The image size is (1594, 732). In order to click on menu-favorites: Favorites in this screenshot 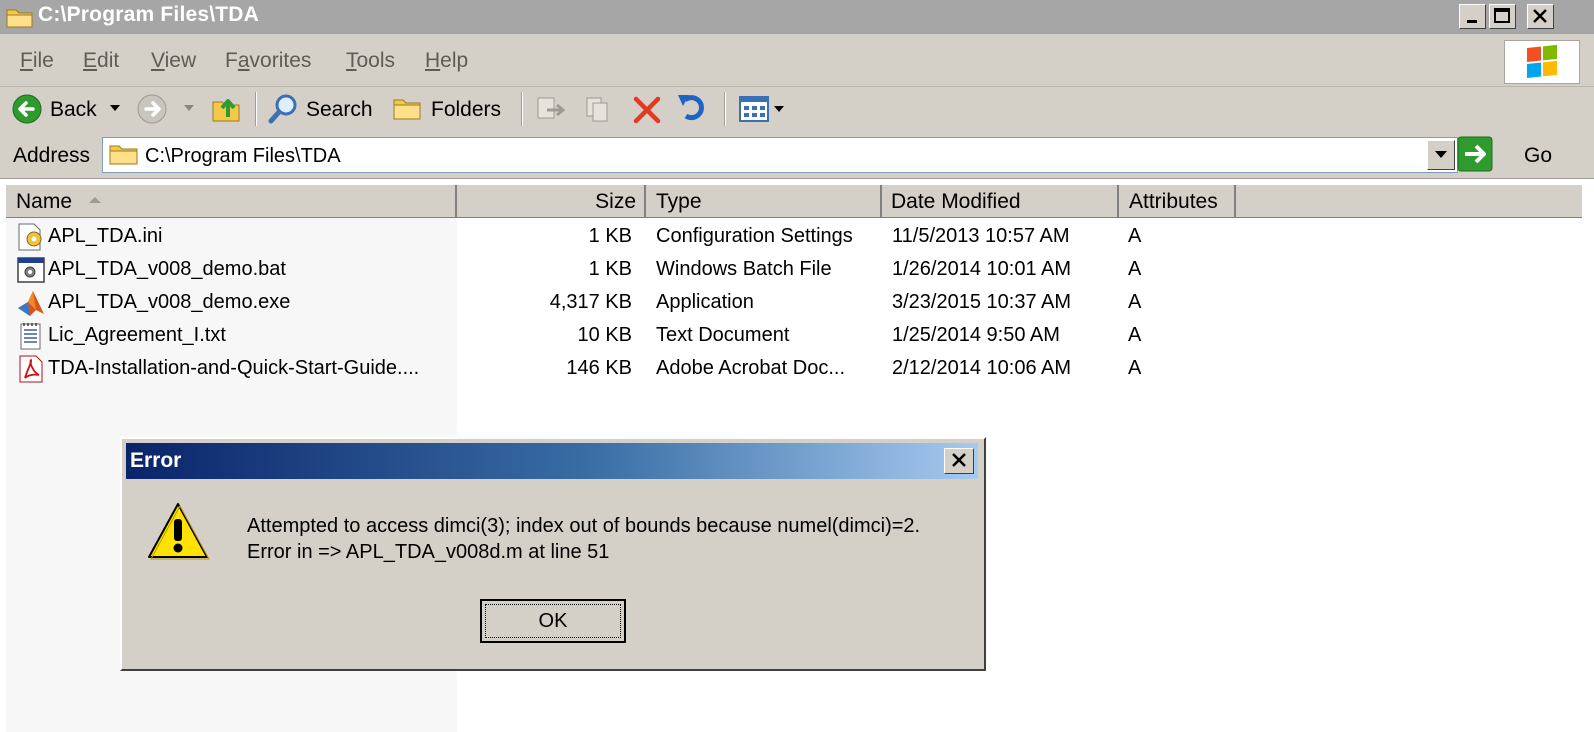, I will do `click(268, 61)`.